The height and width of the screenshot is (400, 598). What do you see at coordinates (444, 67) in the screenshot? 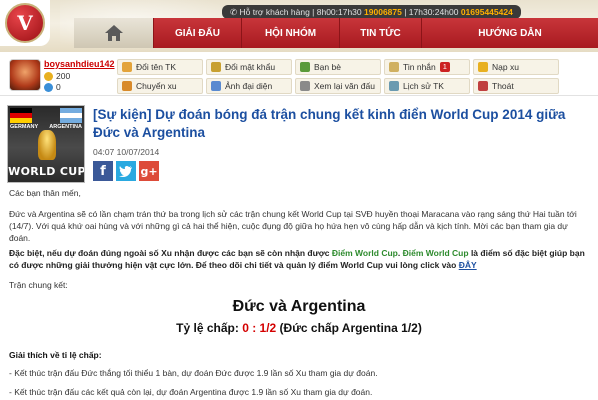
I see `message-count-badge: 1` at bounding box center [444, 67].